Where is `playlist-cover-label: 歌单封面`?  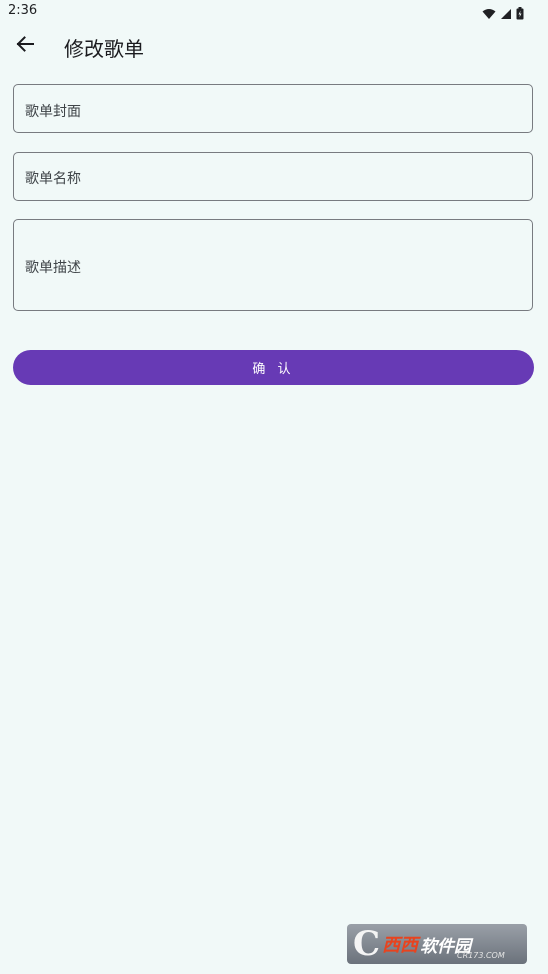
playlist-cover-label: 歌单封面 is located at coordinates (53, 112).